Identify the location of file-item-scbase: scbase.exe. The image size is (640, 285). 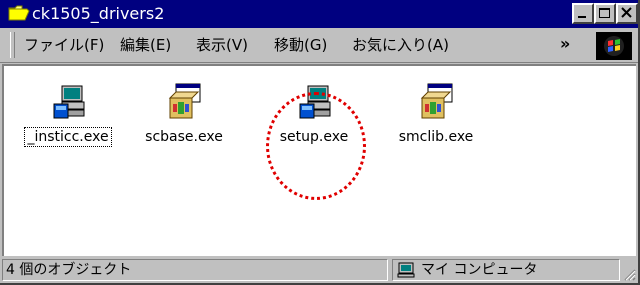
(184, 114).